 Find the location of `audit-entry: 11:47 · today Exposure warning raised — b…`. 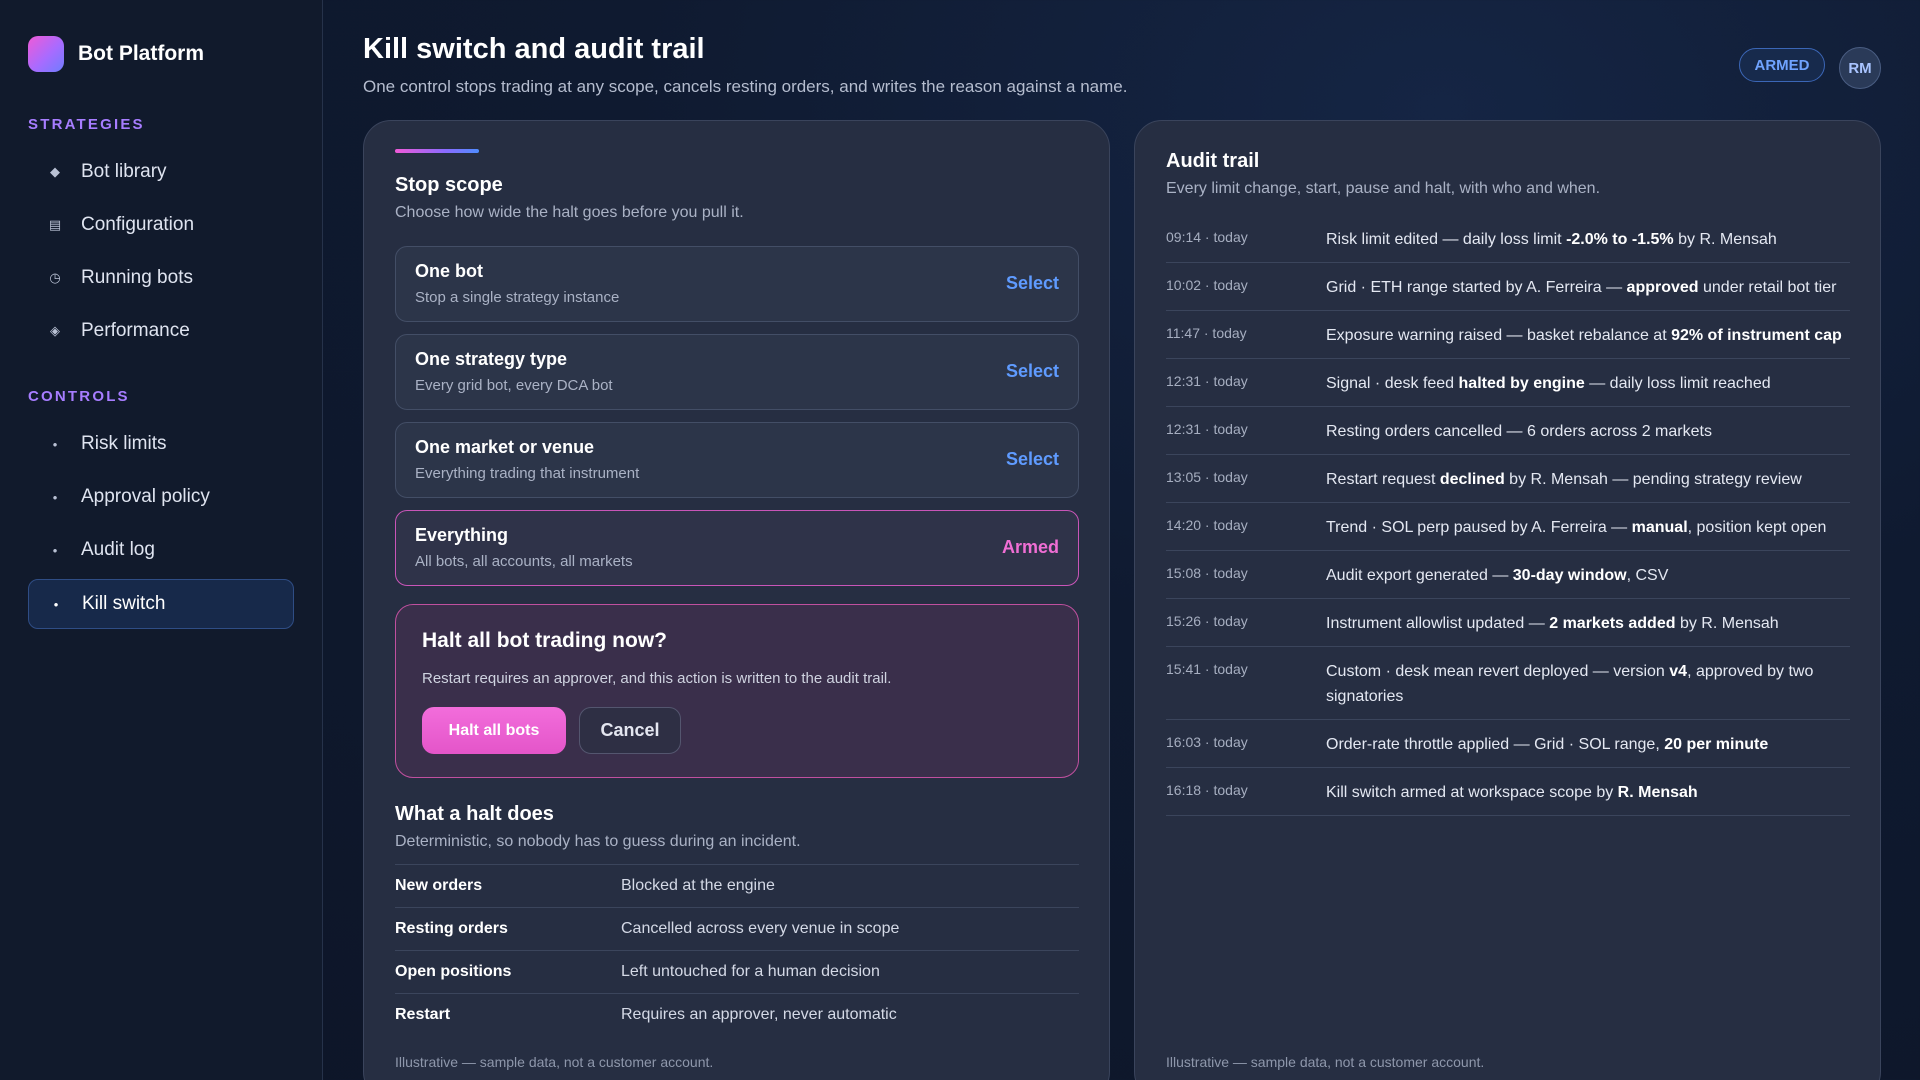

audit-entry: 11:47 · today Exposure warning raised — b… is located at coordinates (1508, 335).